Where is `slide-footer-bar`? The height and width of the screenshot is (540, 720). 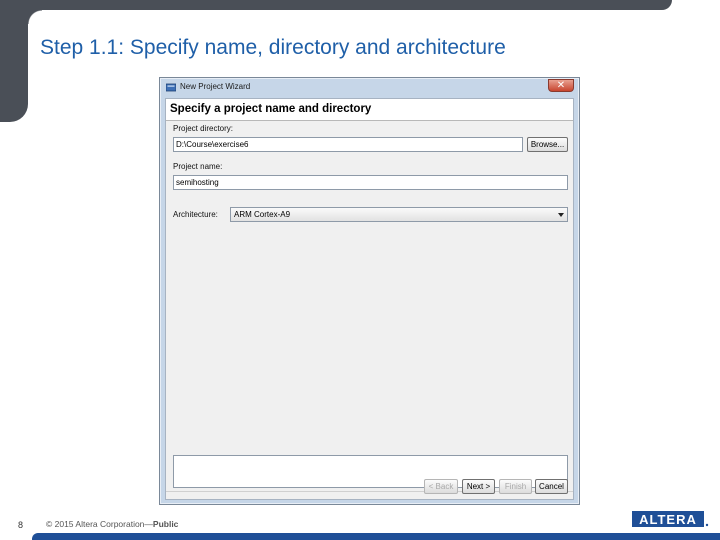 slide-footer-bar is located at coordinates (376, 536).